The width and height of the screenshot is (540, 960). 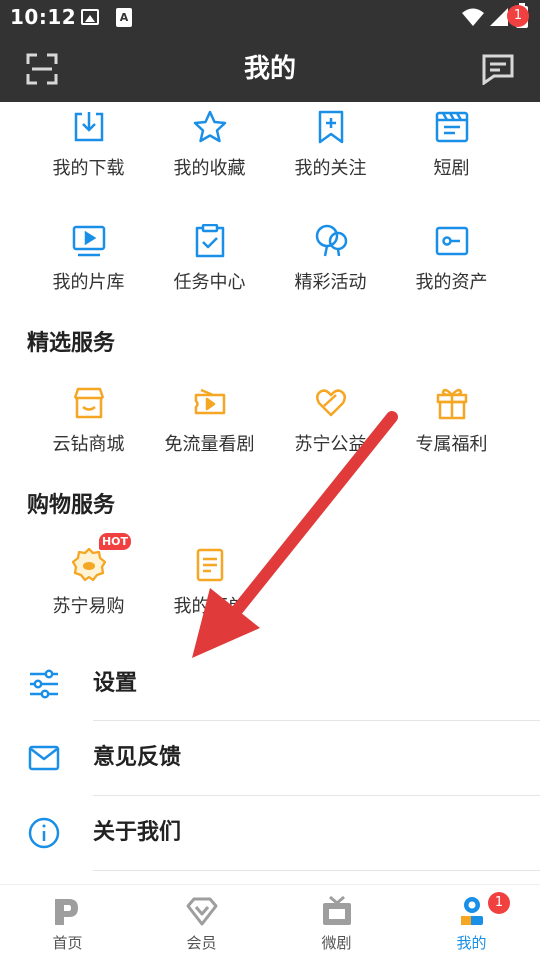 What do you see at coordinates (66, 912) in the screenshot?
I see `home-p-icon` at bounding box center [66, 912].